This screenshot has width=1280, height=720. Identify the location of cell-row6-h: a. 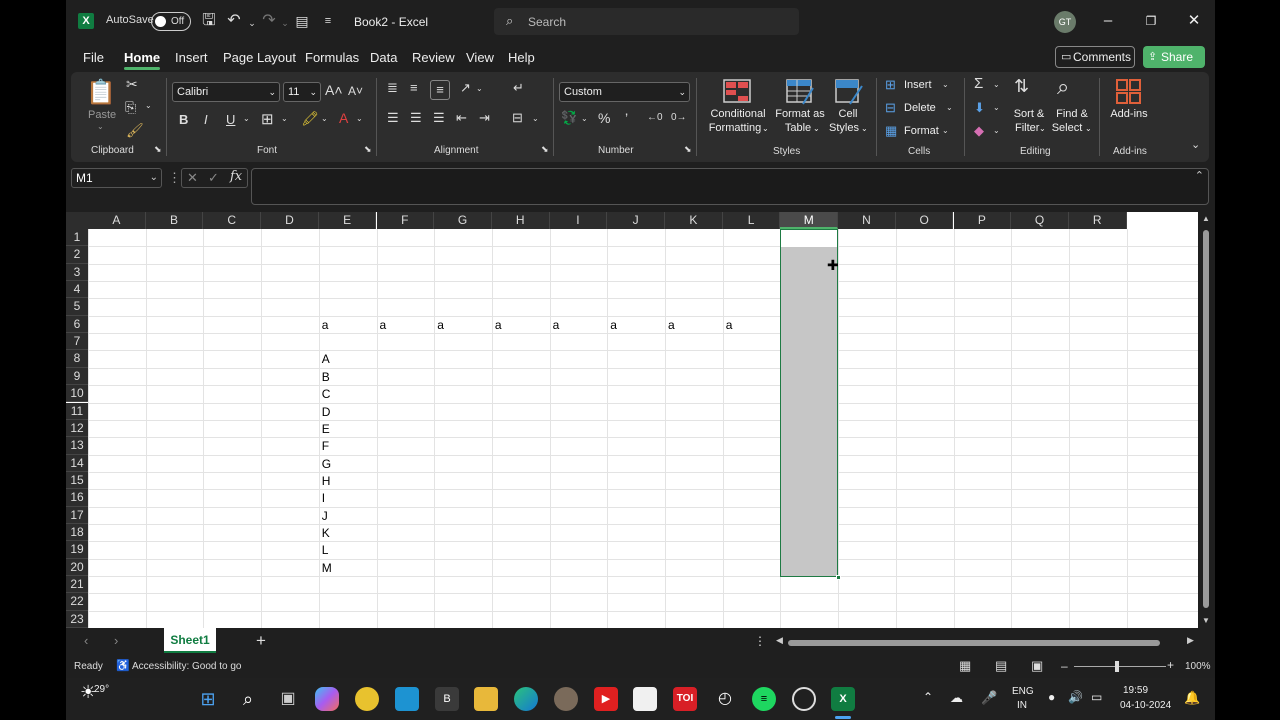
(497, 325).